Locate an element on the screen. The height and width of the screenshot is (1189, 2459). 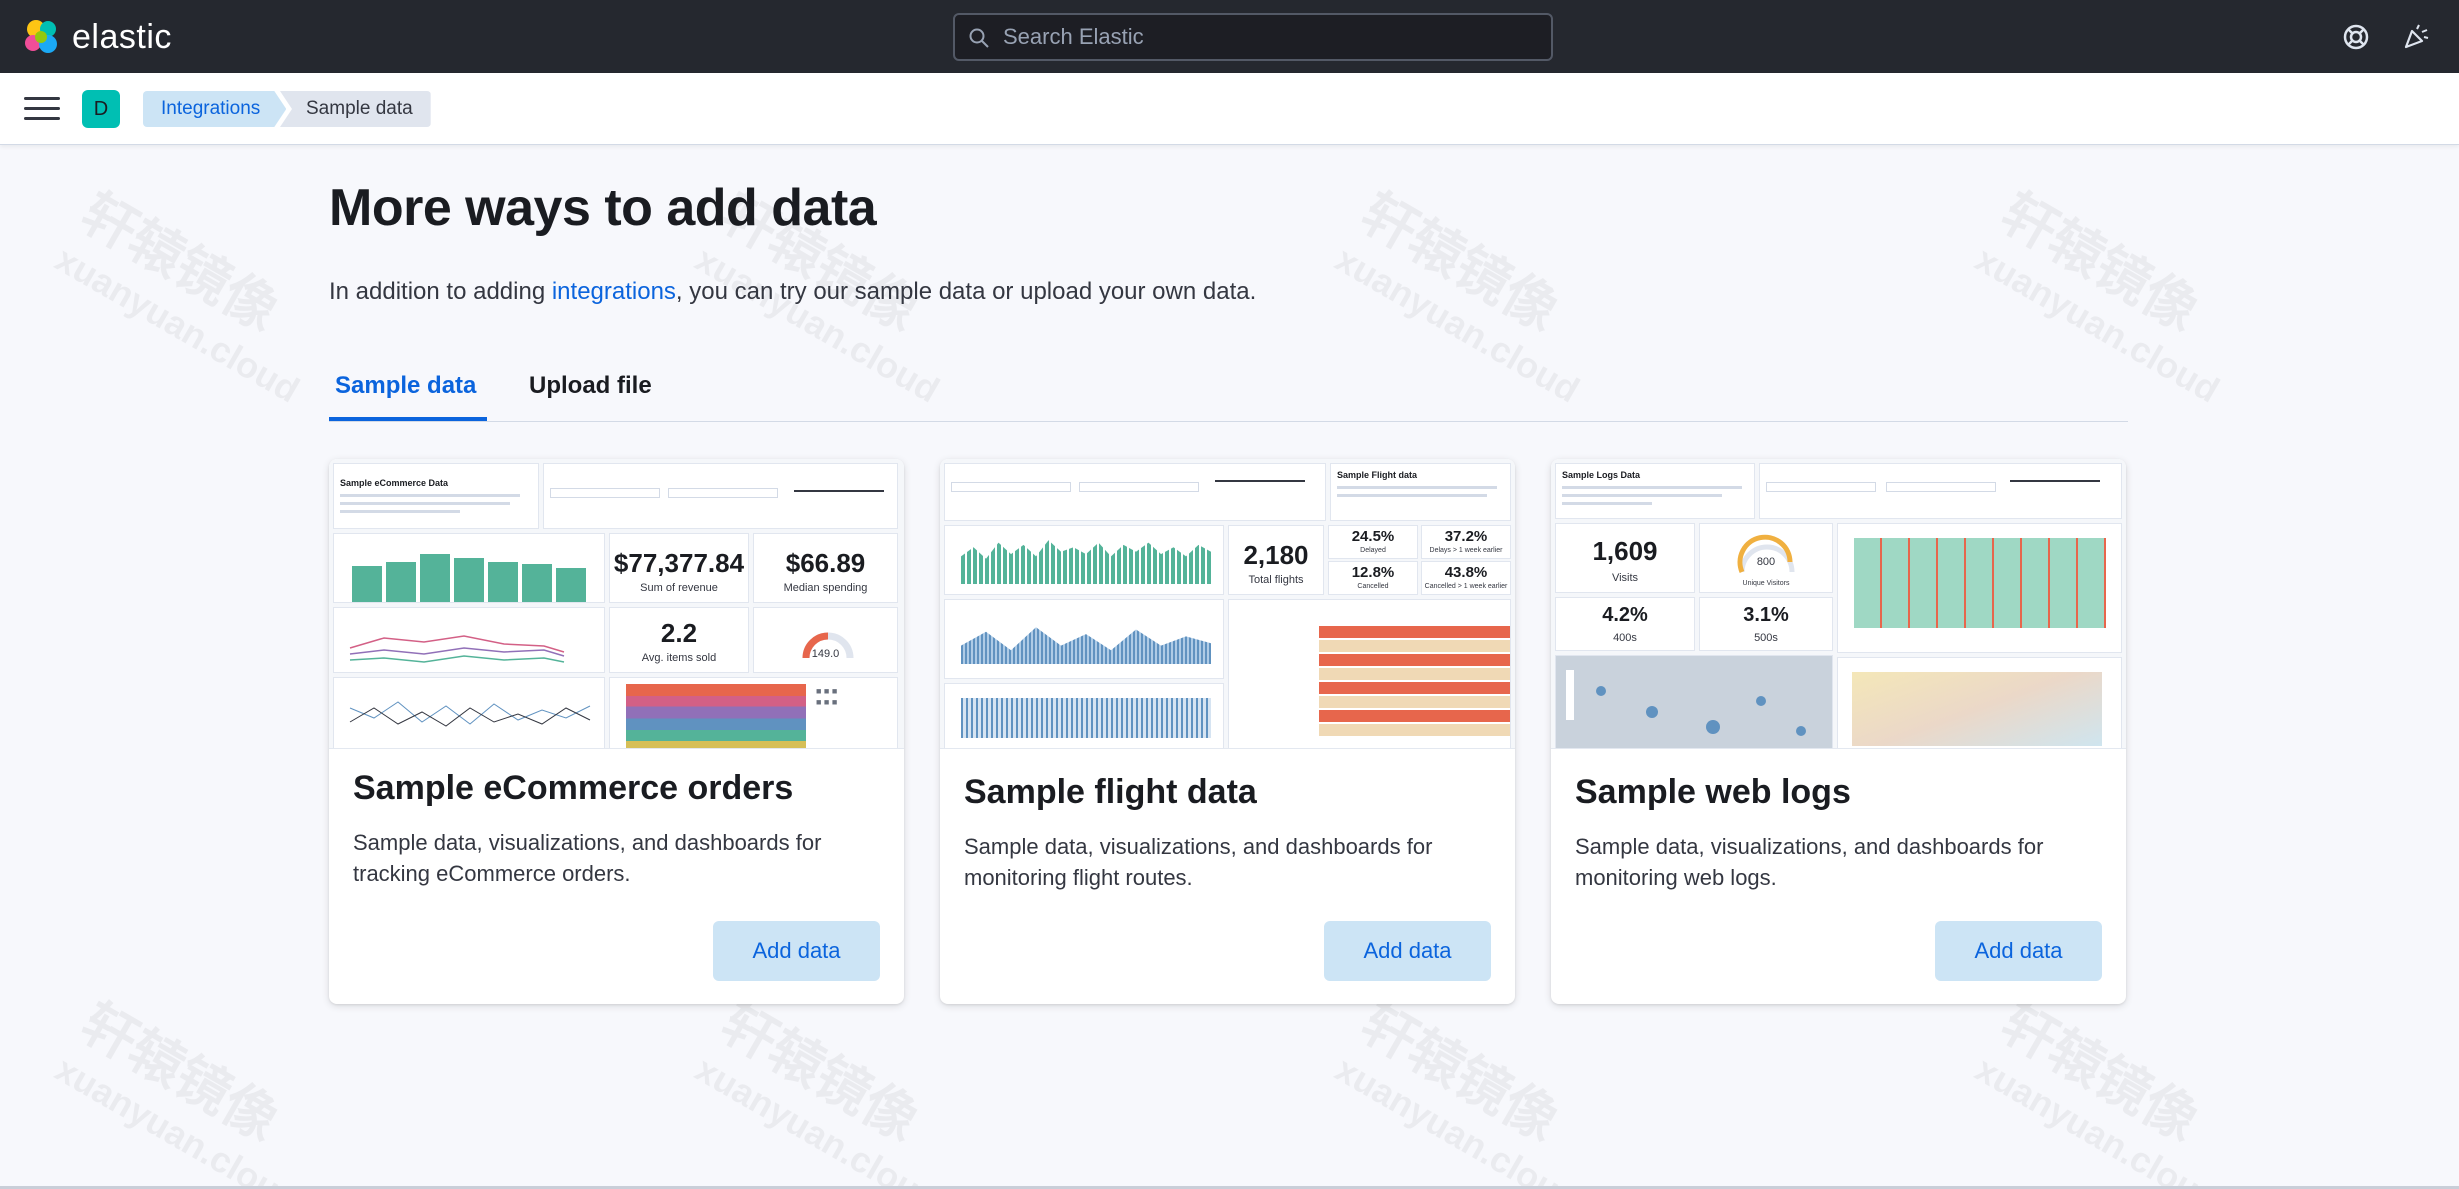
cancelled-label: Cancelled is located at coordinates (1373, 586).